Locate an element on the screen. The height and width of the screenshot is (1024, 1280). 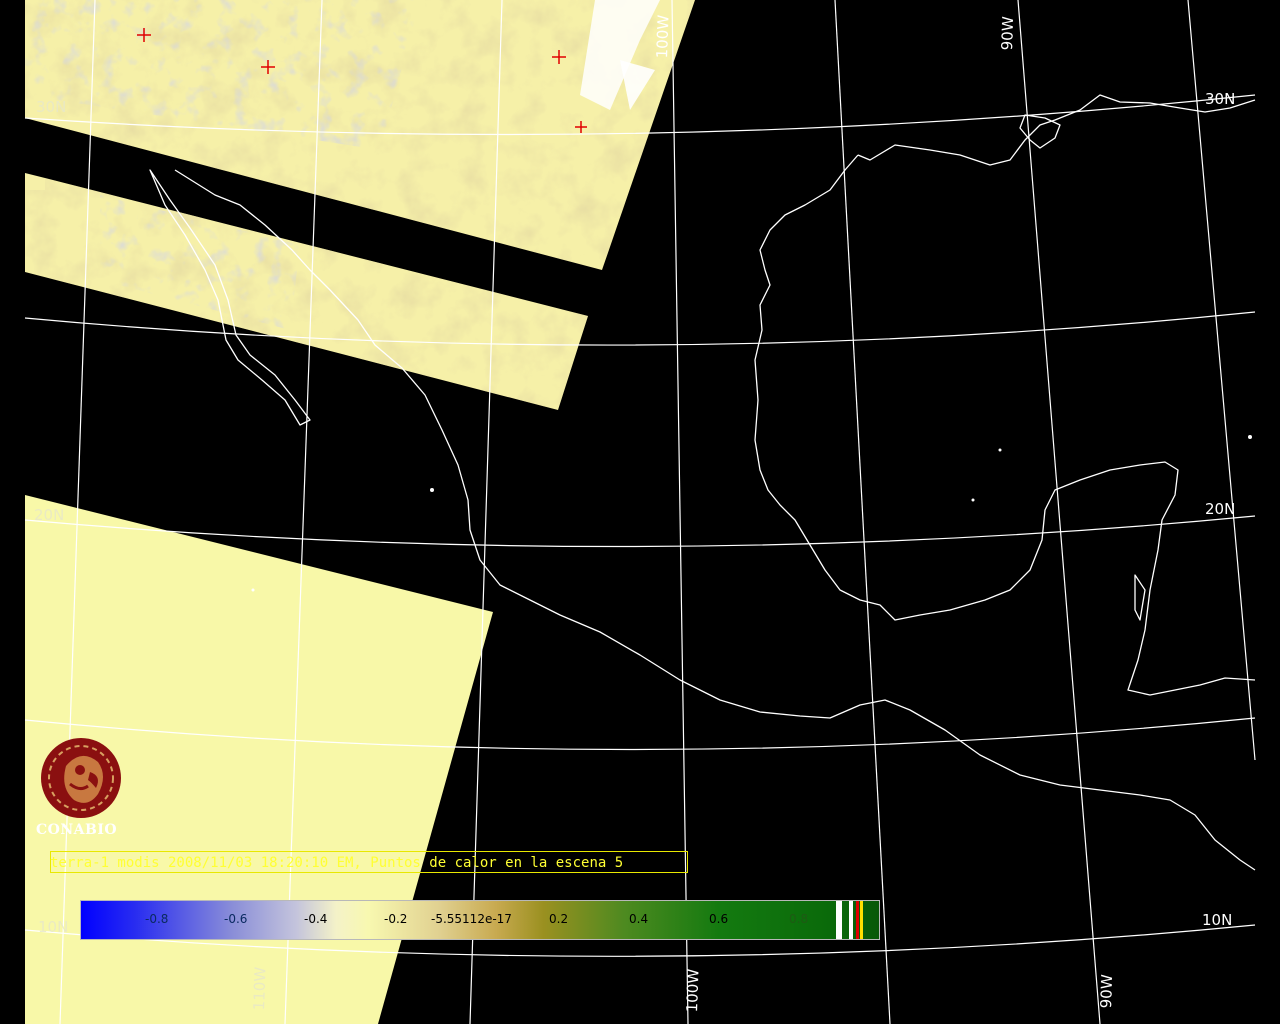
legend-tick: -0.2 is located at coordinates (396, 919).